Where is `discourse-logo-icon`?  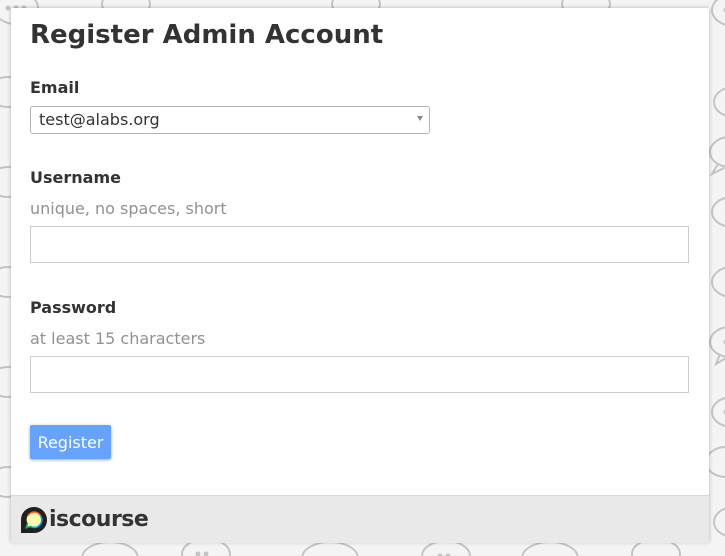 discourse-logo-icon is located at coordinates (34, 520).